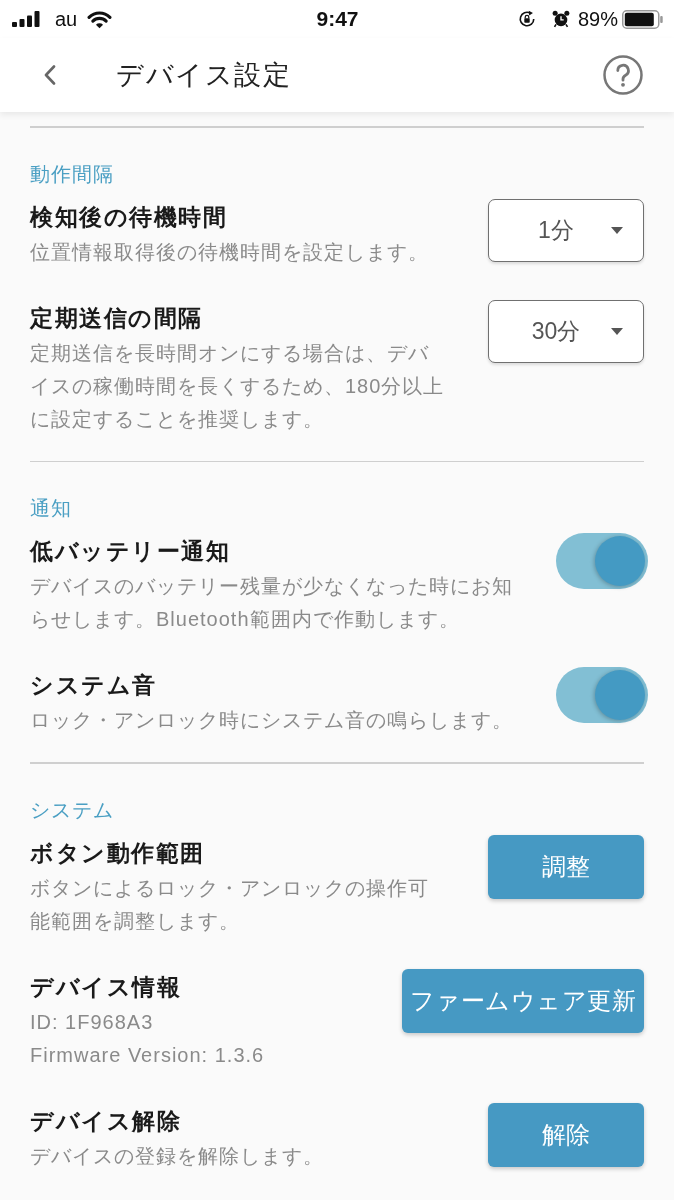 The height and width of the screenshot is (1200, 674). What do you see at coordinates (100, 19) in the screenshot?
I see `wifi-icon` at bounding box center [100, 19].